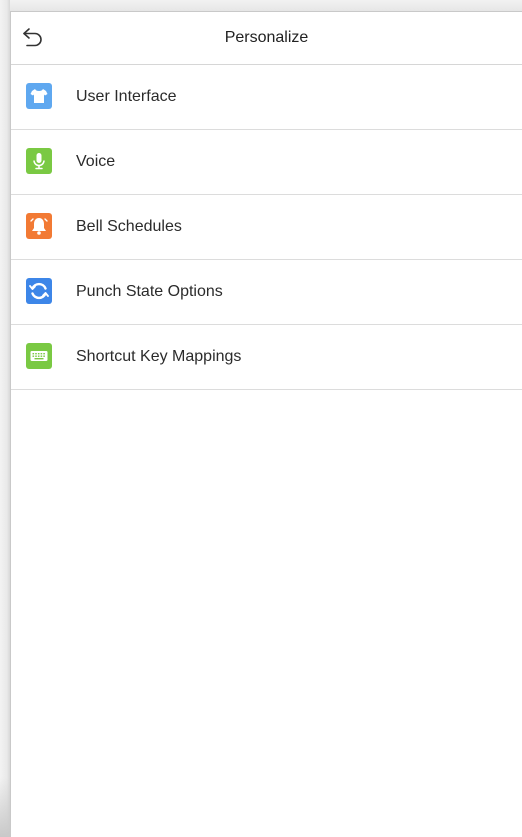  I want to click on menu-item-label: Voice, so click(96, 161).